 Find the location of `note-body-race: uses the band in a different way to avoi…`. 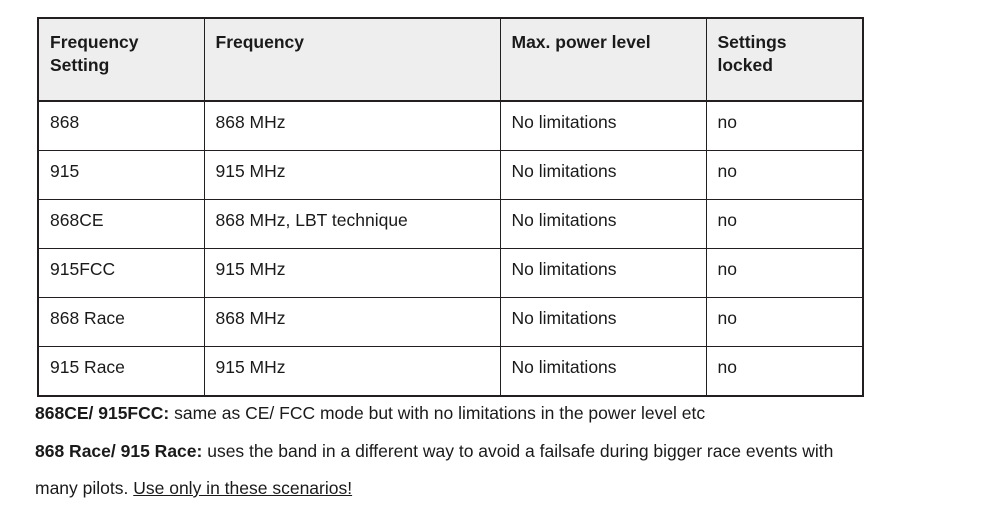

note-body-race: uses the band in a different way to avoi… is located at coordinates (518, 450).